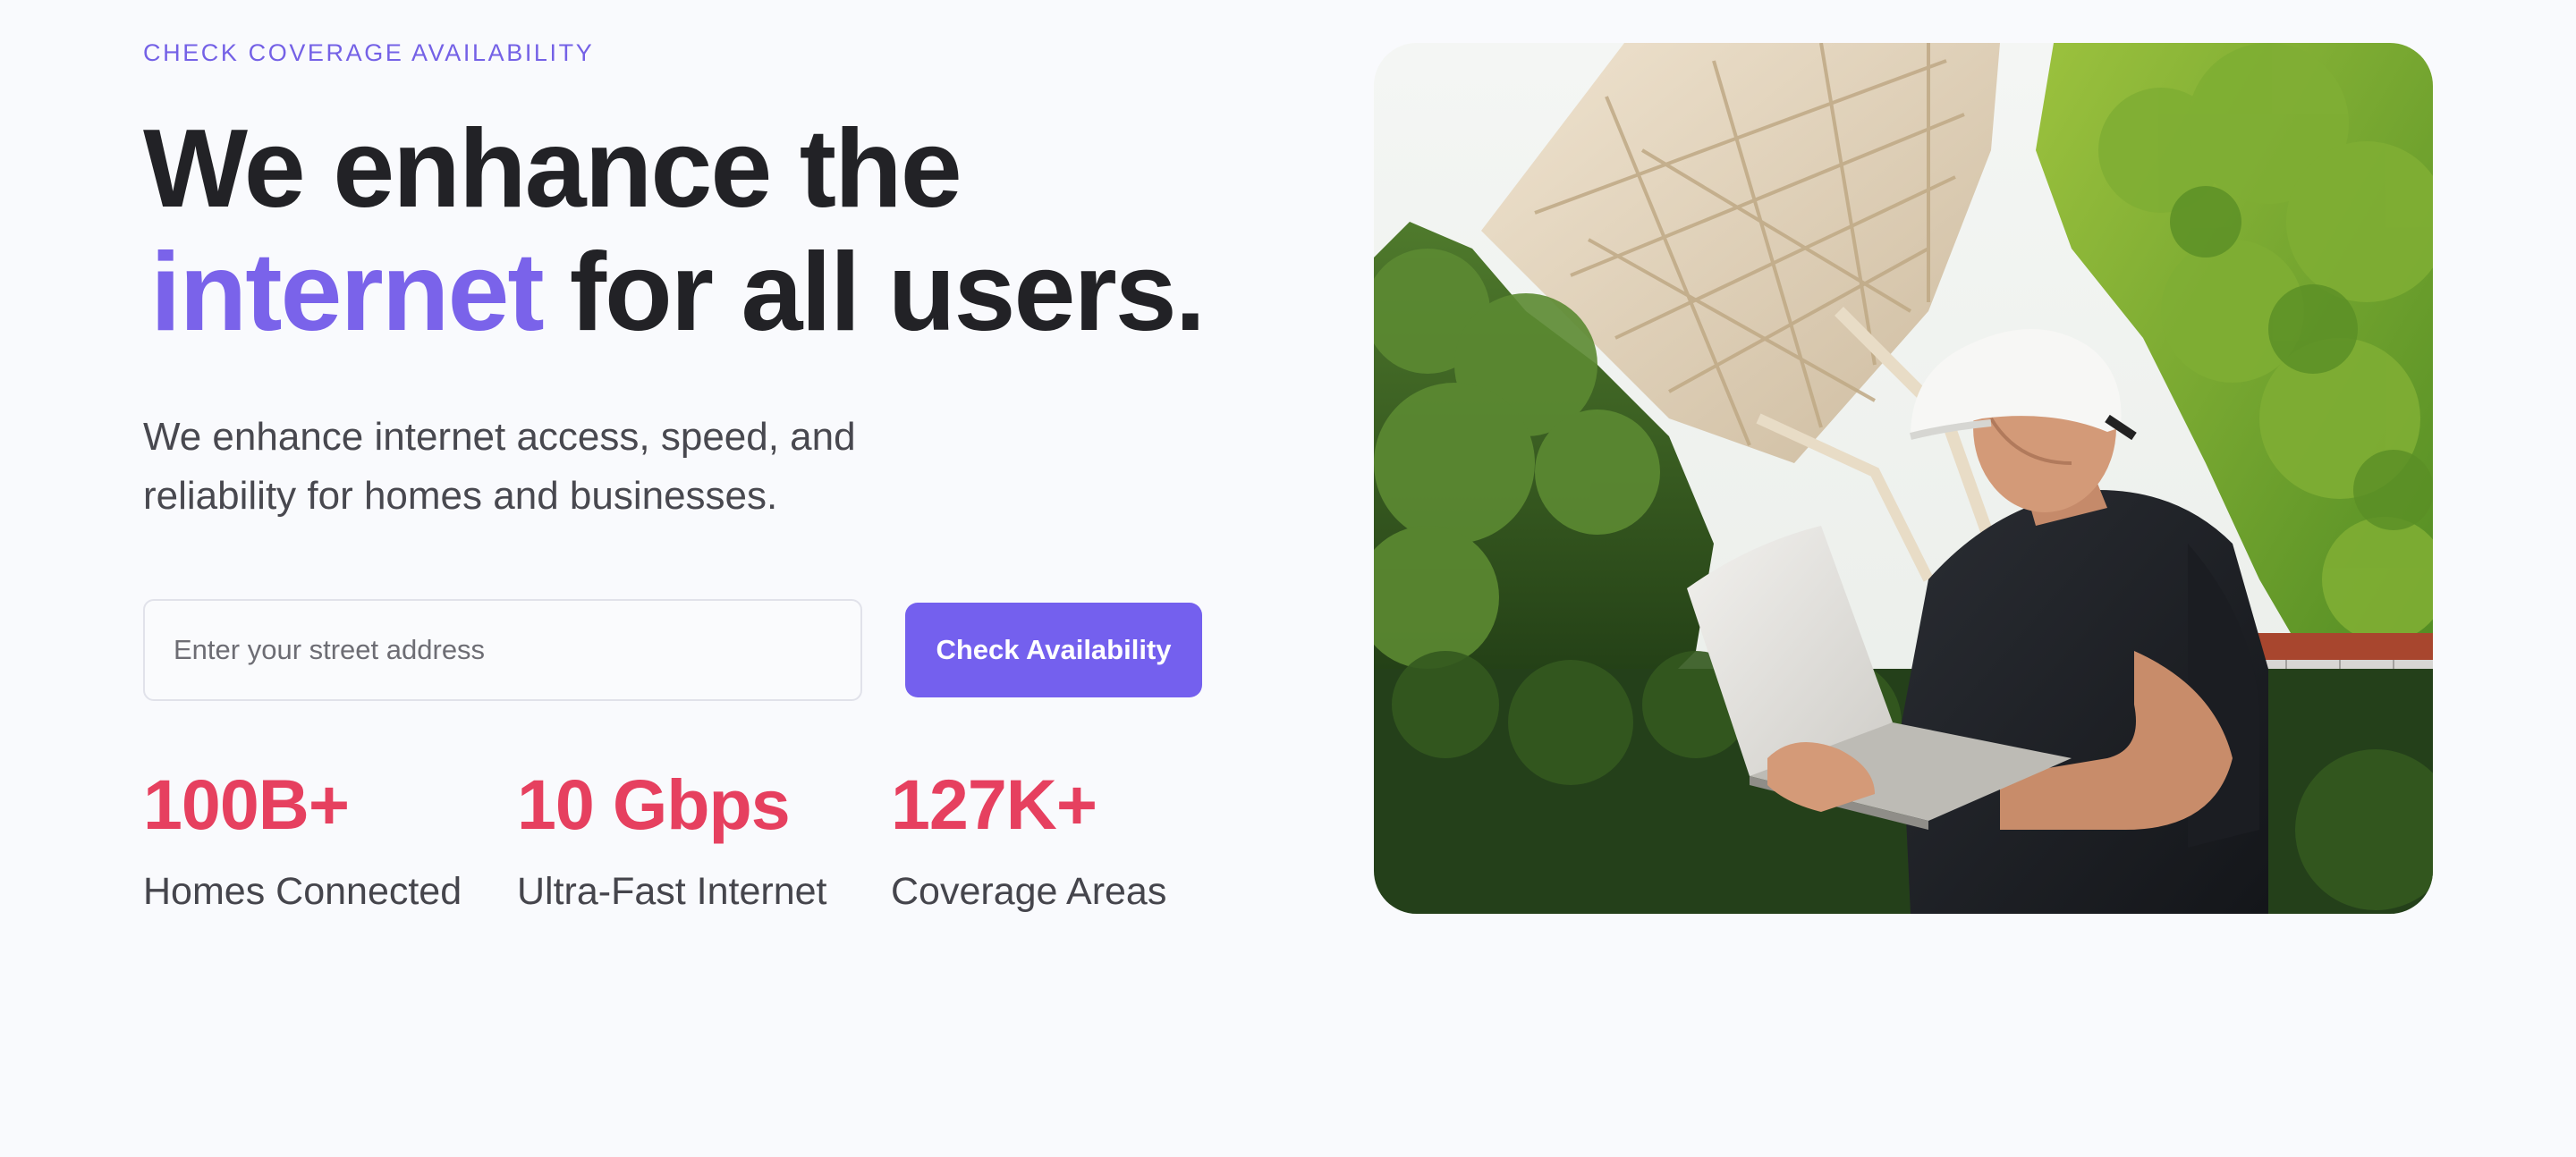 Image resolution: width=2576 pixels, height=1157 pixels. I want to click on eyebrow-label: CHECK COVERAGE AVAILABILITY, so click(369, 52).